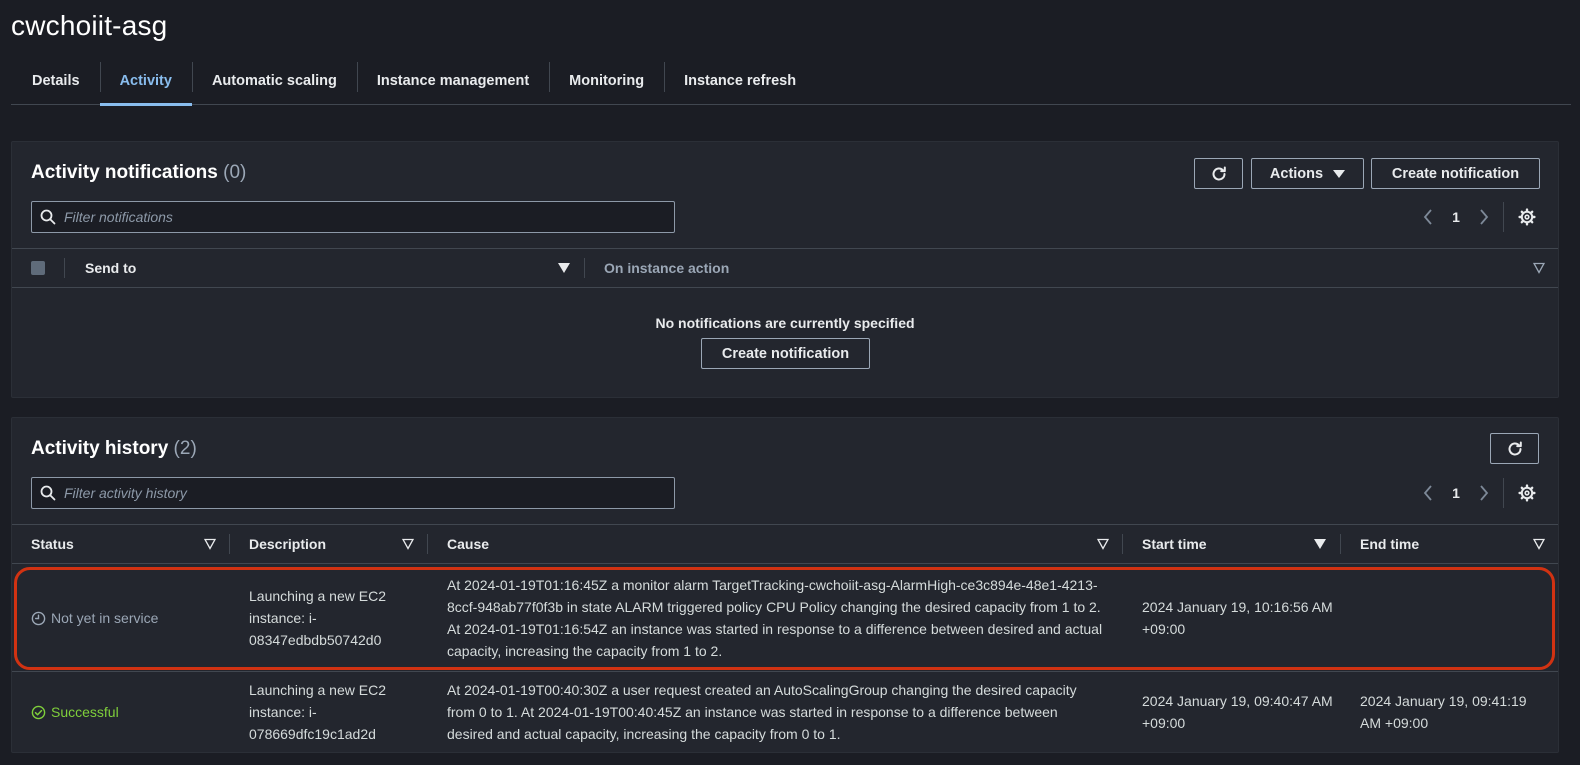  I want to click on history-refresh-button, so click(1514, 448).